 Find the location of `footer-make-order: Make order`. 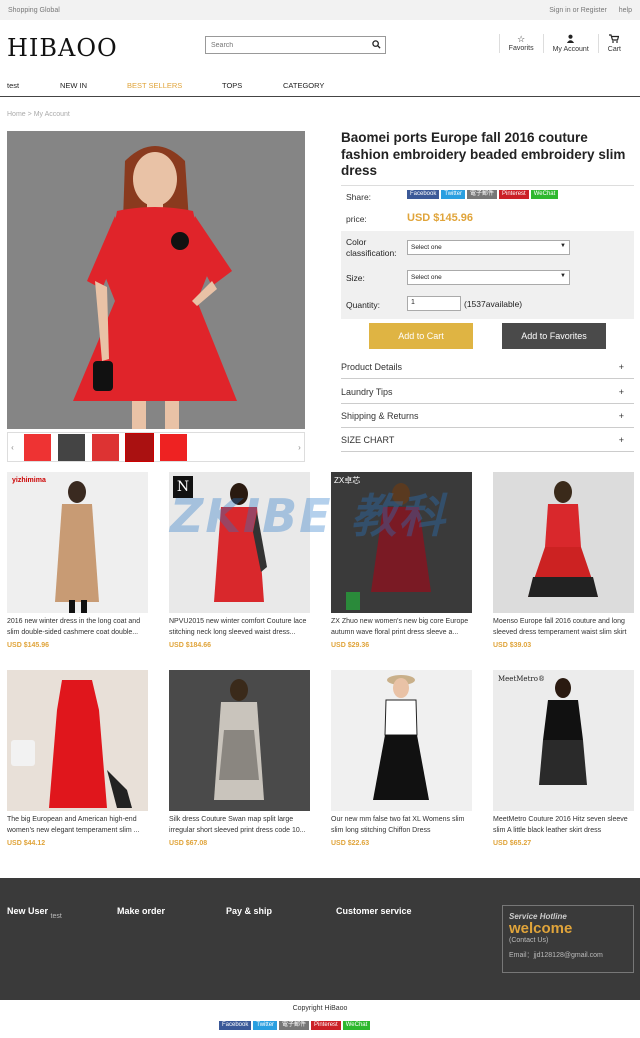

footer-make-order: Make order is located at coordinates (141, 911).